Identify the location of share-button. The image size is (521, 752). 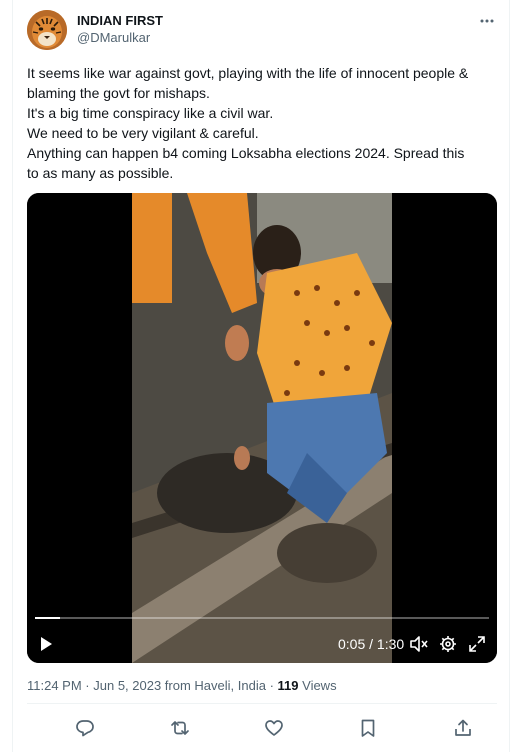
(463, 728).